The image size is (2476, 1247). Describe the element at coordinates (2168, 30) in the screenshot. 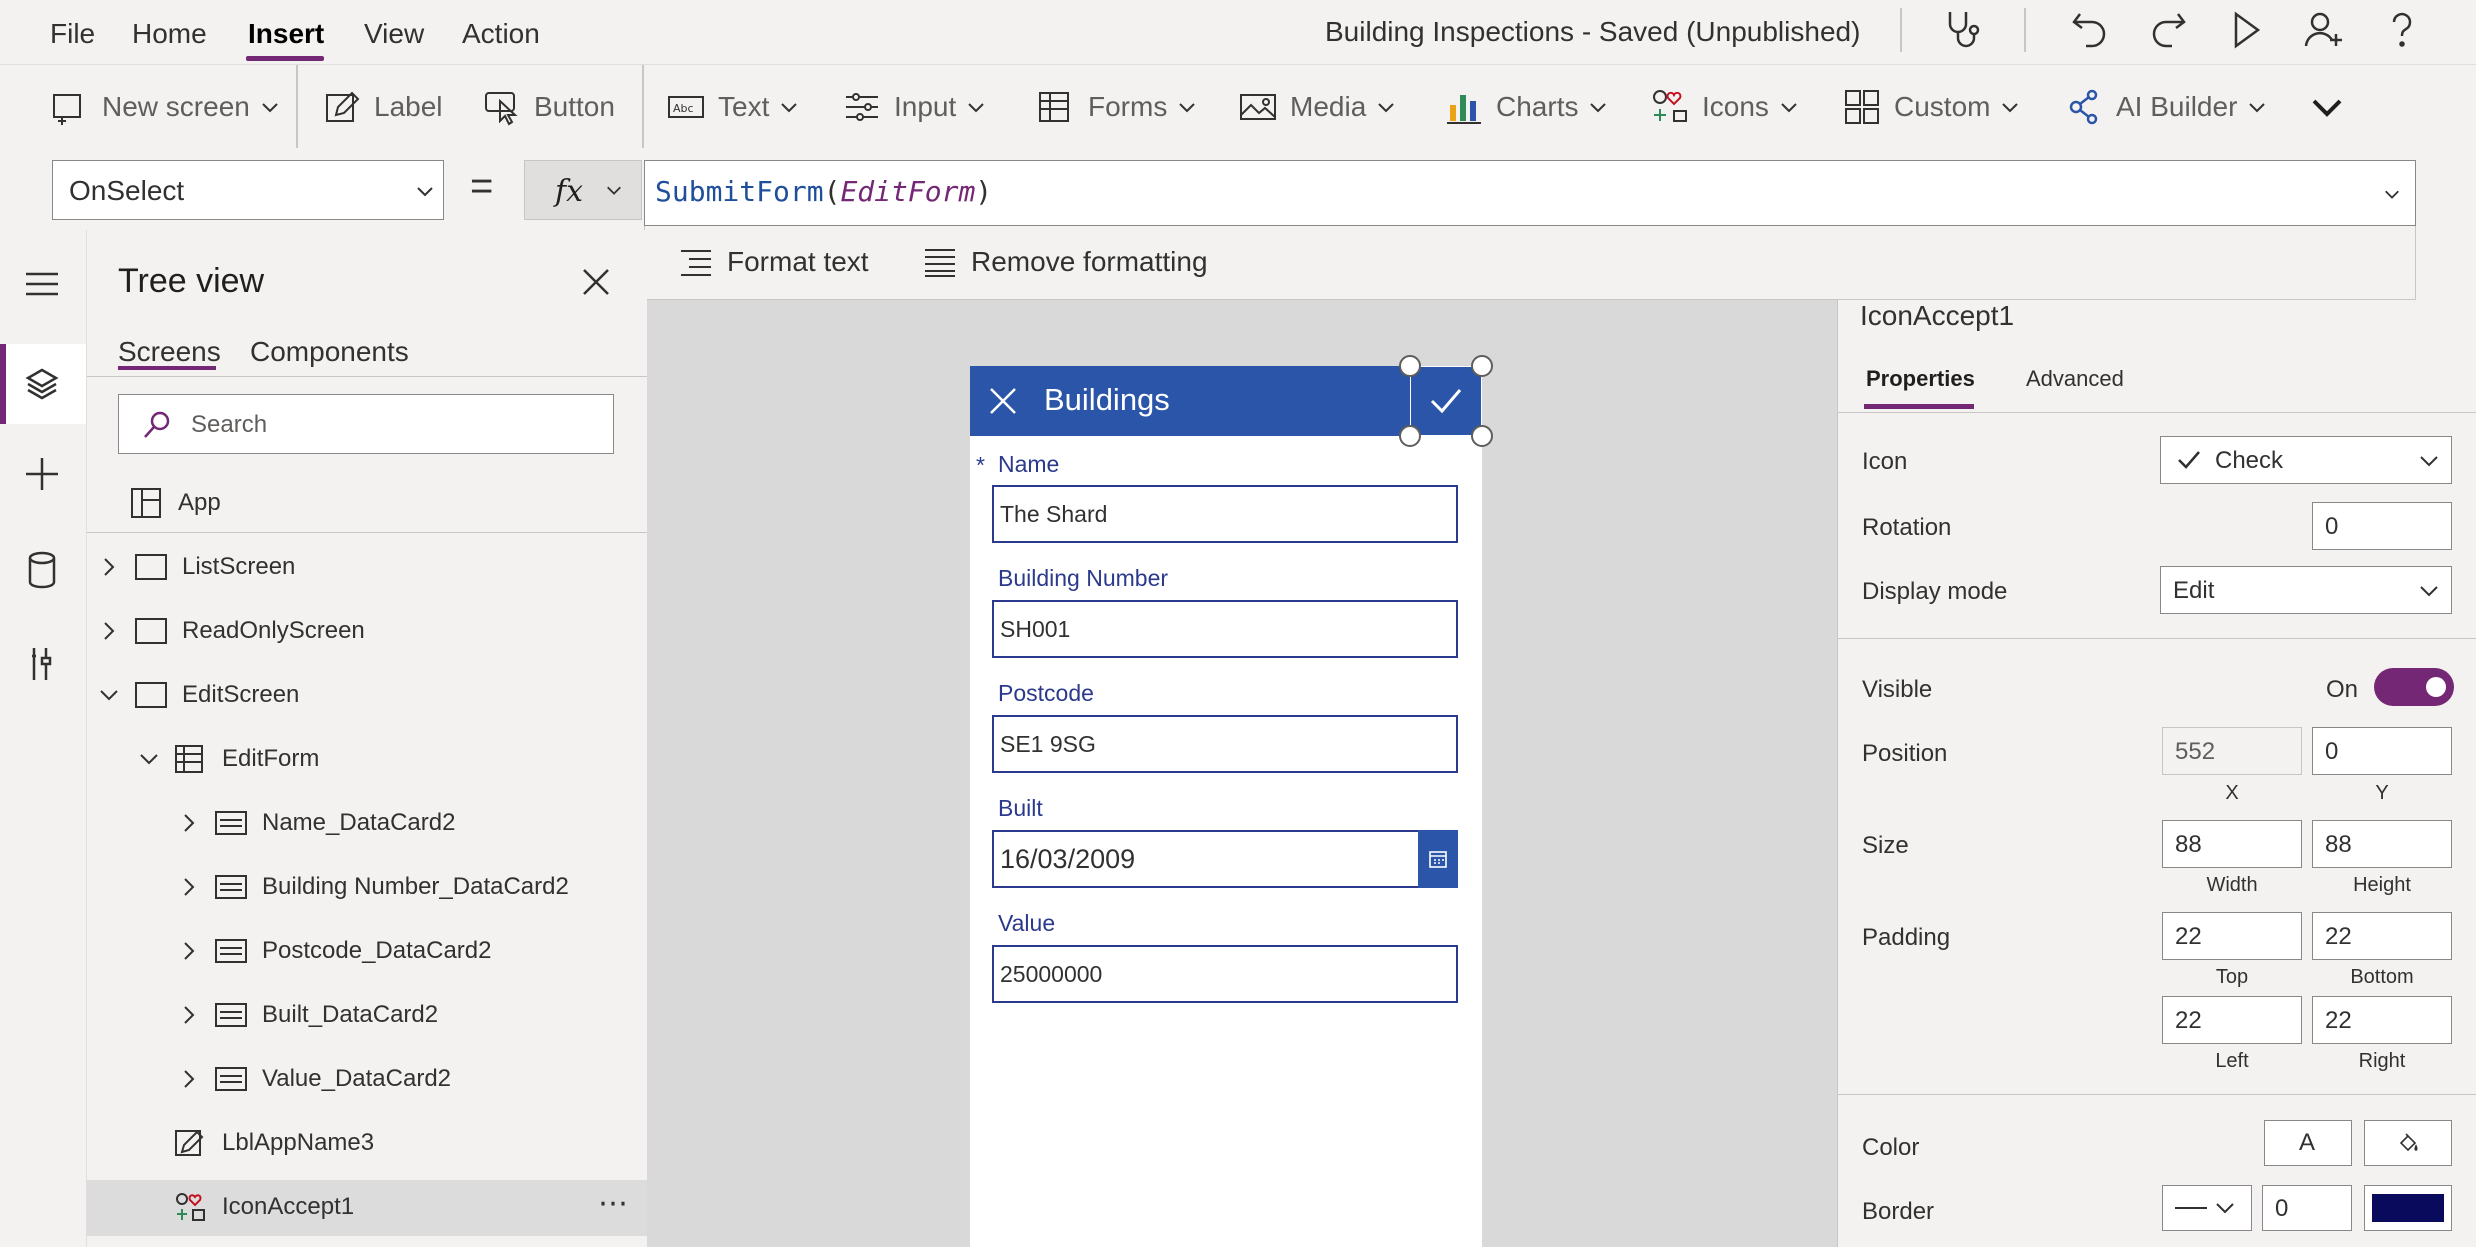

I see `redo-icon` at that location.